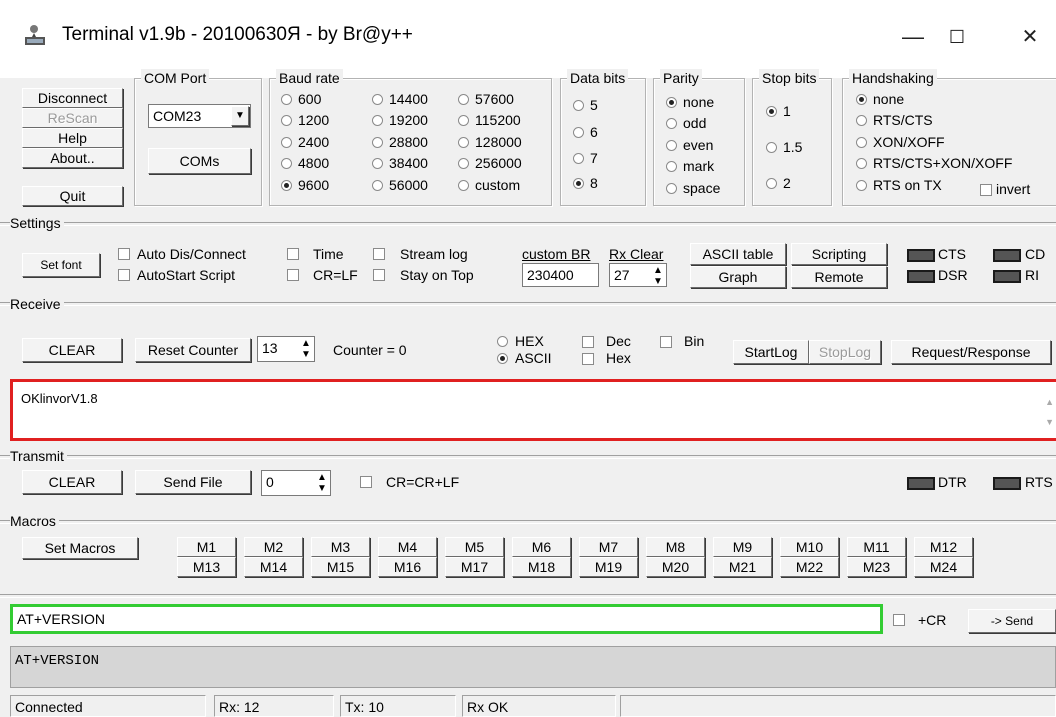 The height and width of the screenshot is (717, 1056). I want to click on data-bits-6-radio, so click(578, 132).